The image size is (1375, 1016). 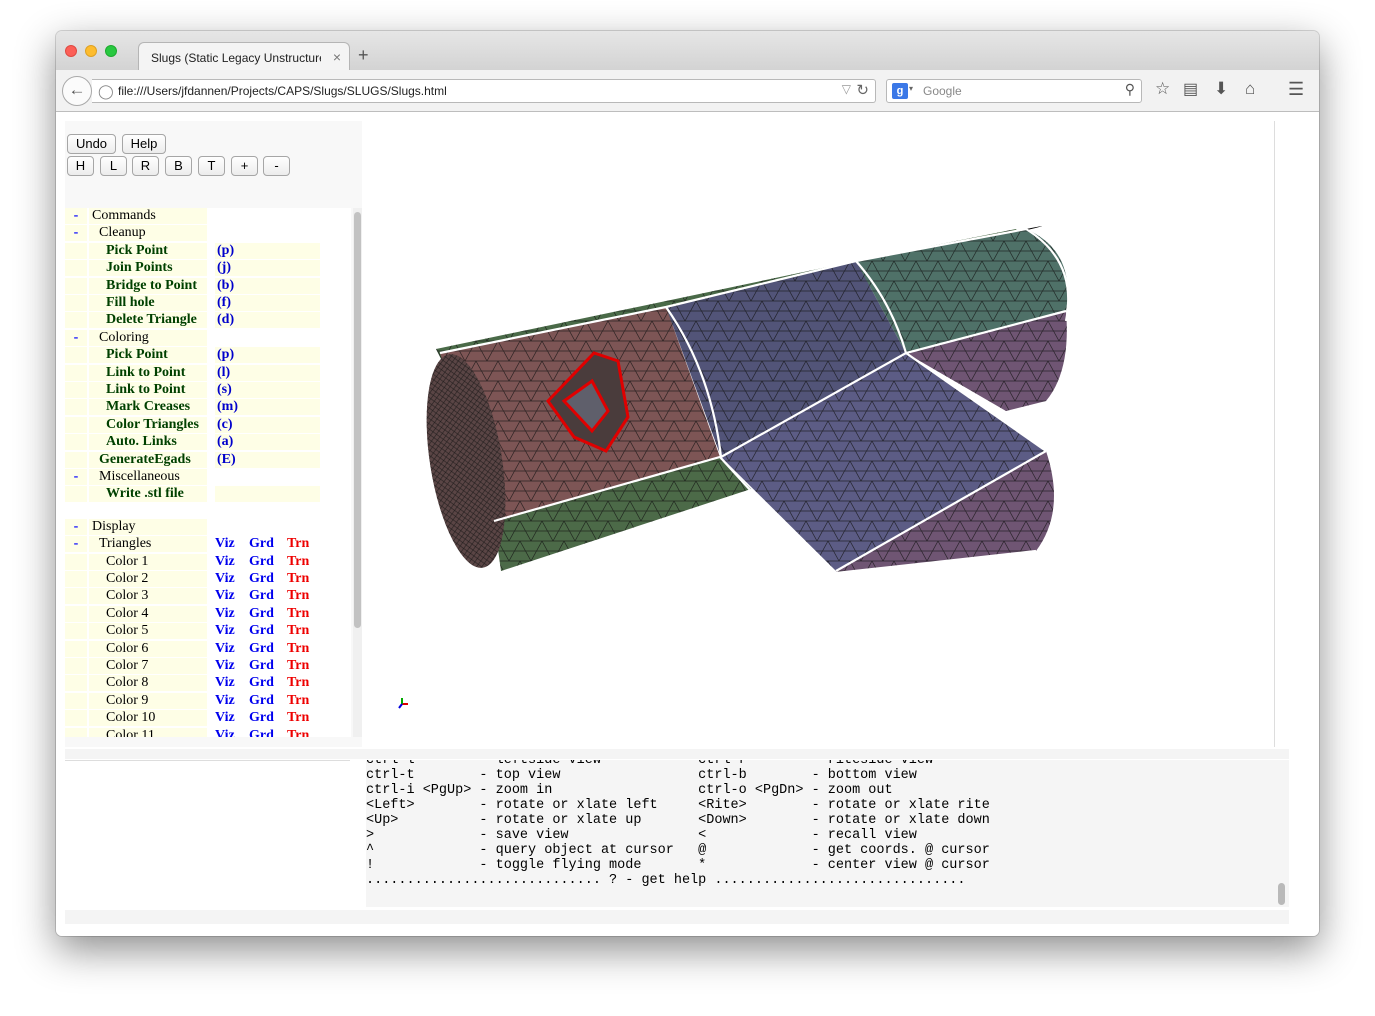 I want to click on bookmark-star-icon: ☆, so click(x=1162, y=89).